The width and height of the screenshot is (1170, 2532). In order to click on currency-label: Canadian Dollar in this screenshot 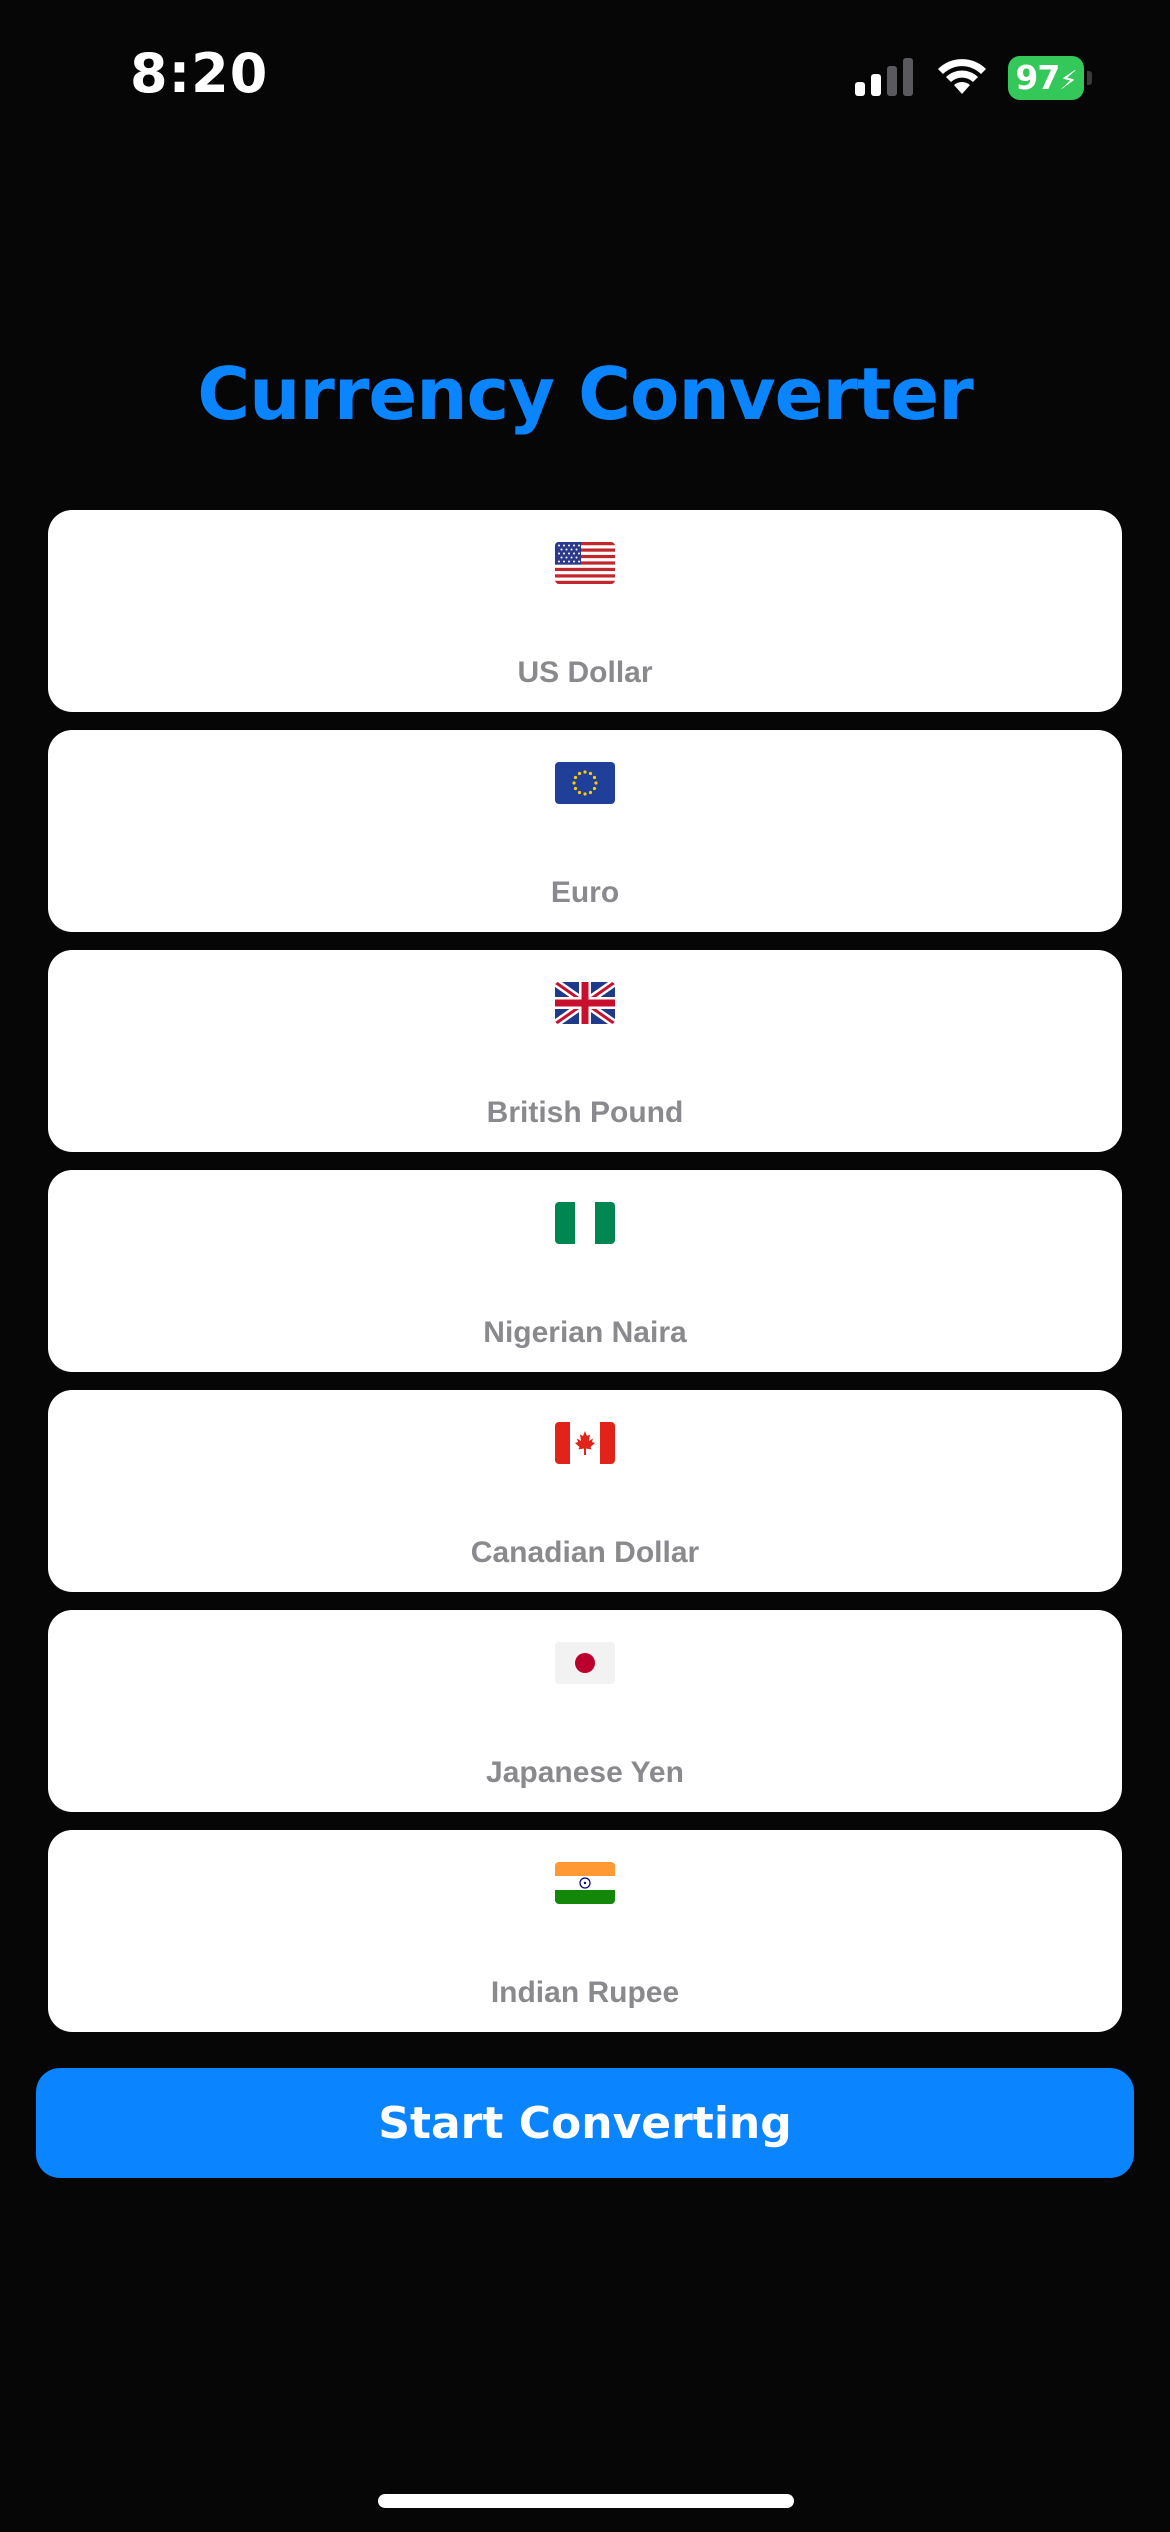, I will do `click(585, 1552)`.